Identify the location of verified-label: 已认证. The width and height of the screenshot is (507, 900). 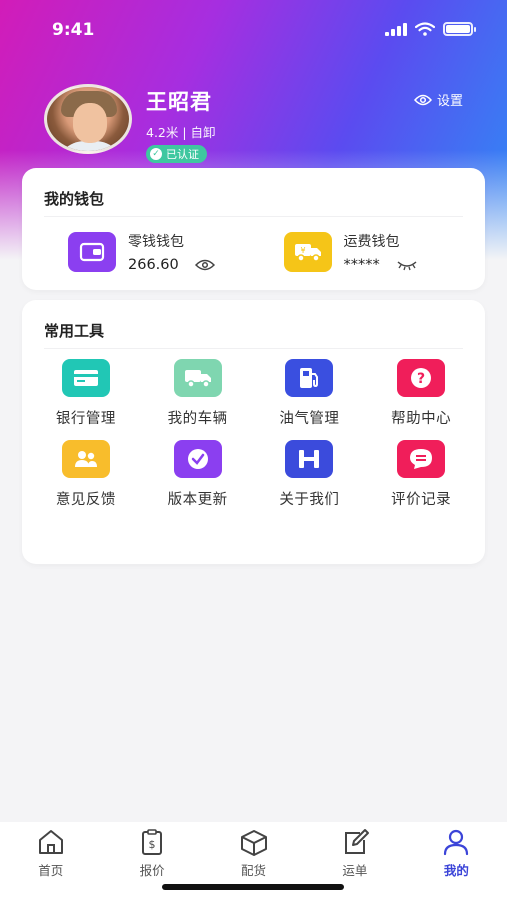
(182, 154).